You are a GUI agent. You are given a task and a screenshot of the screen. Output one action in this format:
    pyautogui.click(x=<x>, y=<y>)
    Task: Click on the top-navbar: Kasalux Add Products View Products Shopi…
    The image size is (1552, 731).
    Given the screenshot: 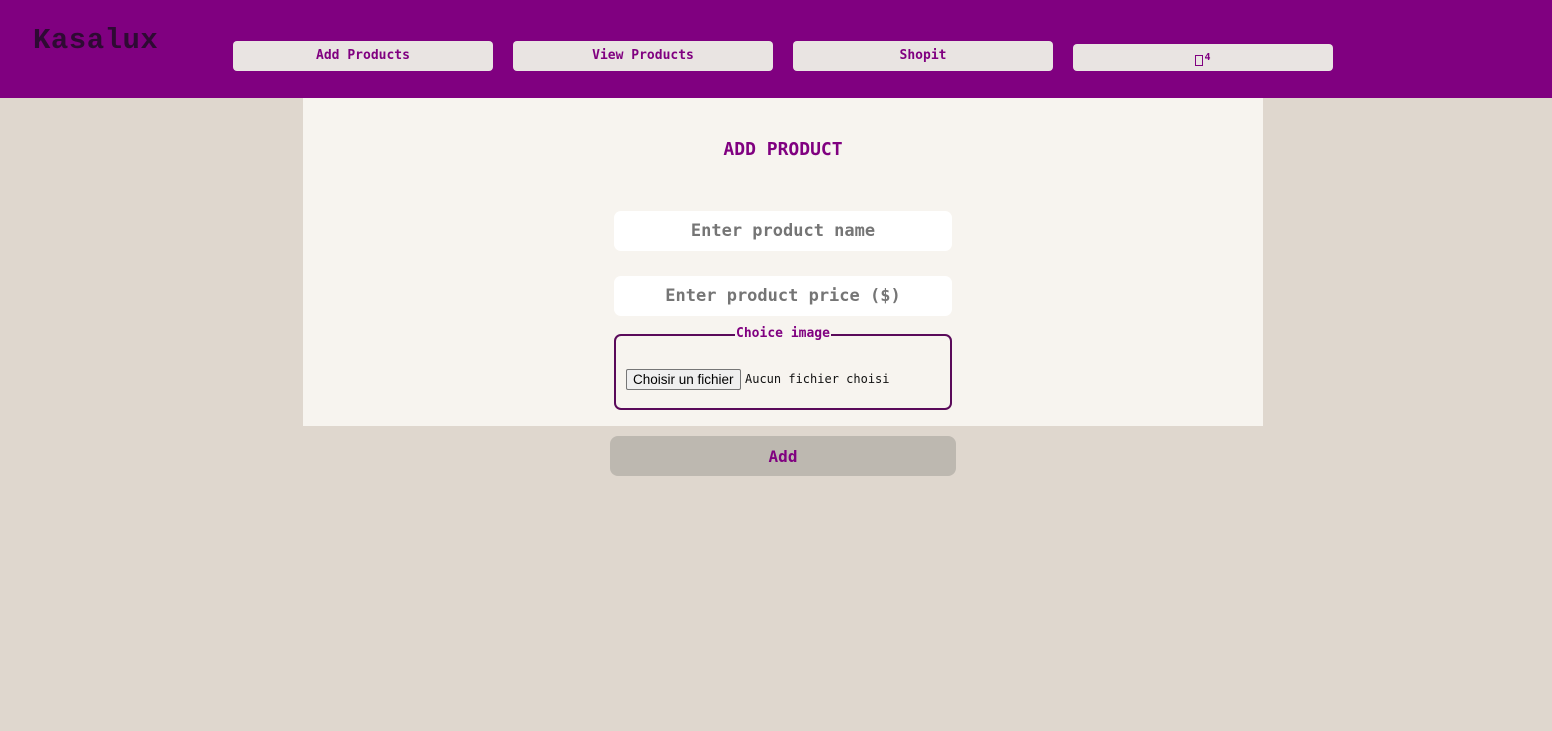 What is the action you would take?
    pyautogui.click(x=776, y=49)
    